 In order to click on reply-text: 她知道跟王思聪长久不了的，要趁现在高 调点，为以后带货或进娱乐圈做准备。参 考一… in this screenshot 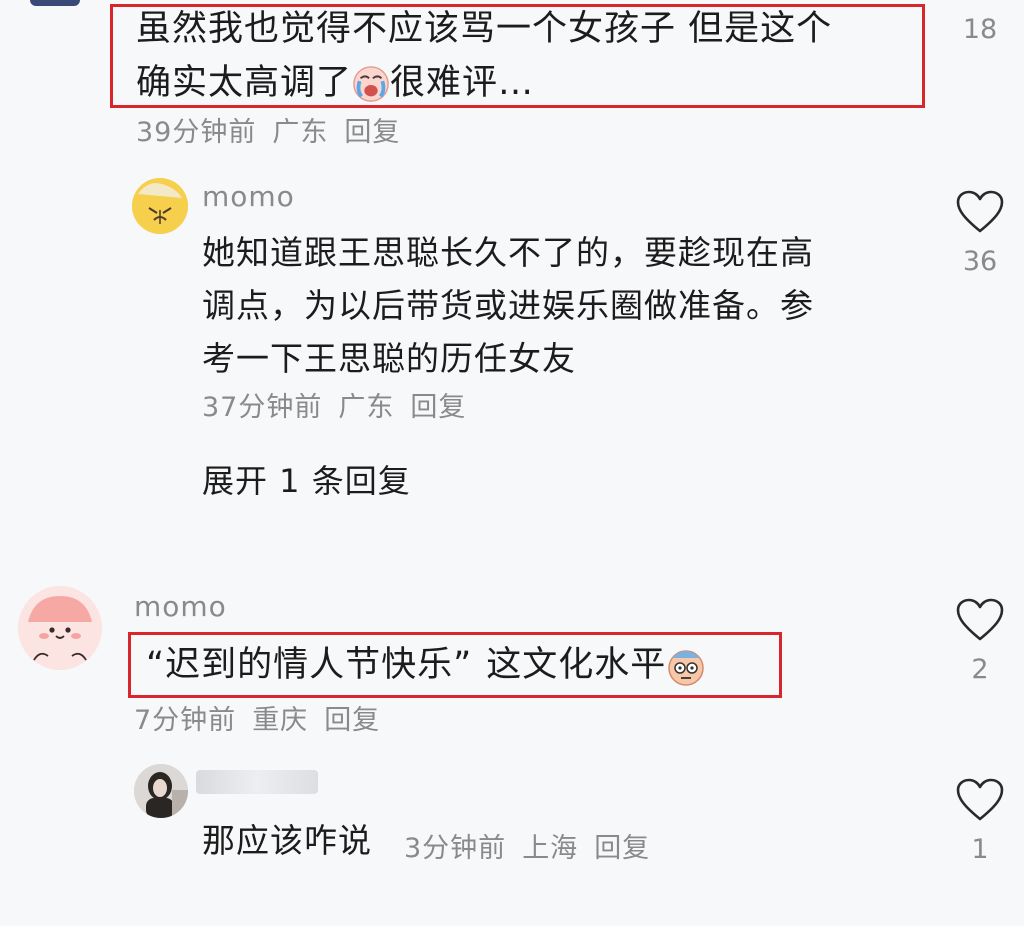, I will do `click(508, 305)`.